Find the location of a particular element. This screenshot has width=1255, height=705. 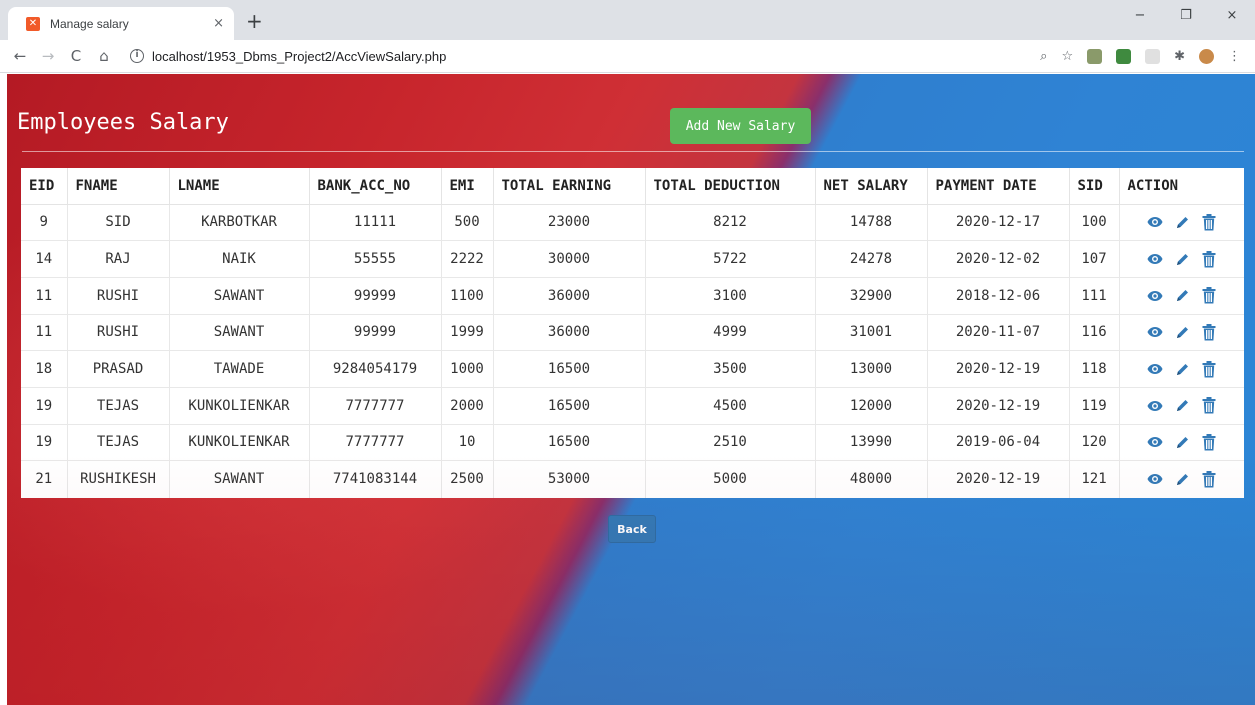

column-header: TOTAL EARNING is located at coordinates (569, 186).